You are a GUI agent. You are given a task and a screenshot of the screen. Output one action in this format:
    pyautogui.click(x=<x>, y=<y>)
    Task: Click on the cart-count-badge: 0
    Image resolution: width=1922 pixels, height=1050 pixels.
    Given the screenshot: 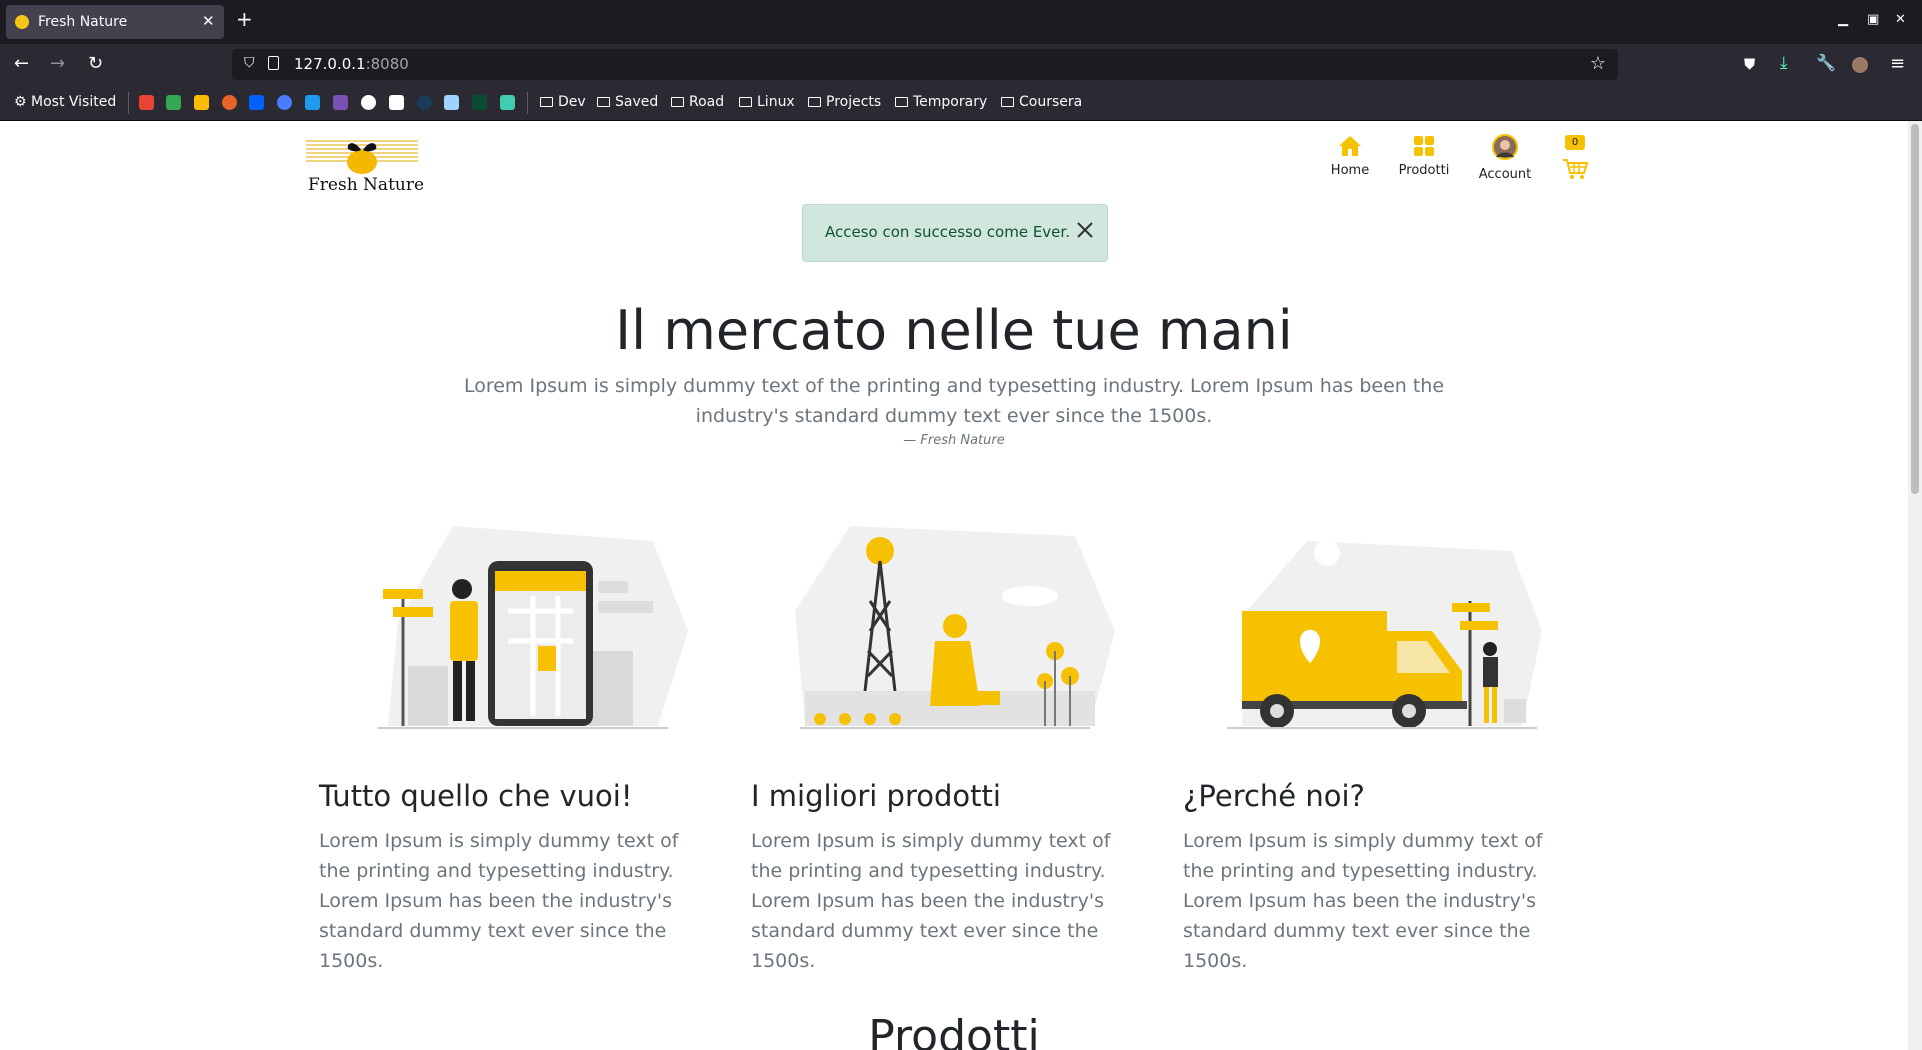 What is the action you would take?
    pyautogui.click(x=1575, y=142)
    